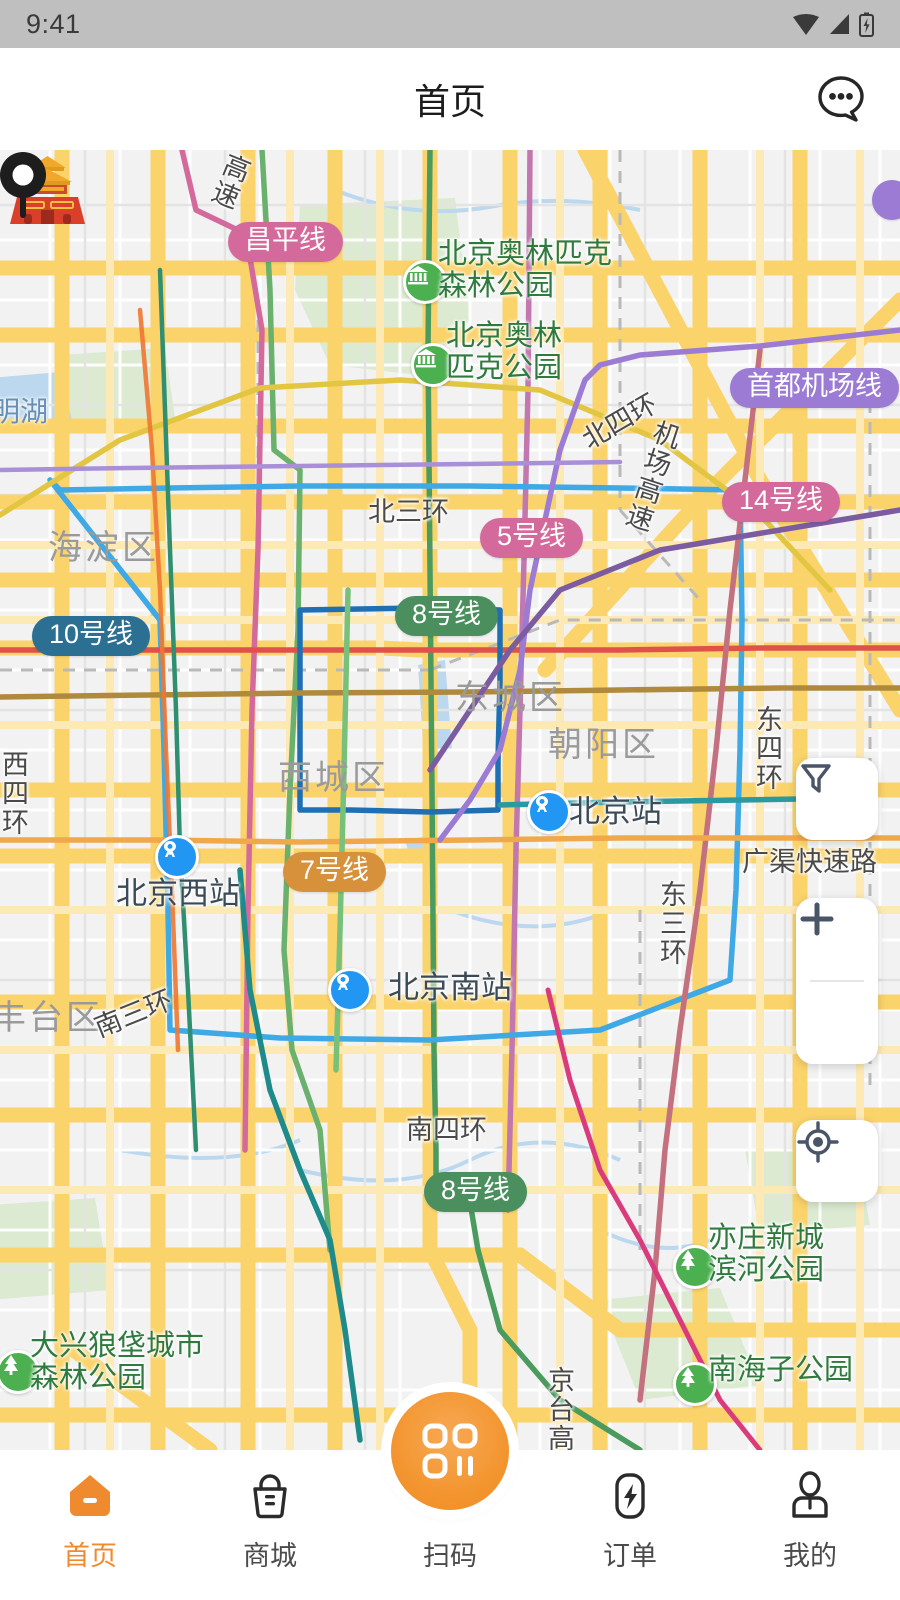 The height and width of the screenshot is (1600, 900). I want to click on tab-label: 首页, so click(90, 1556).